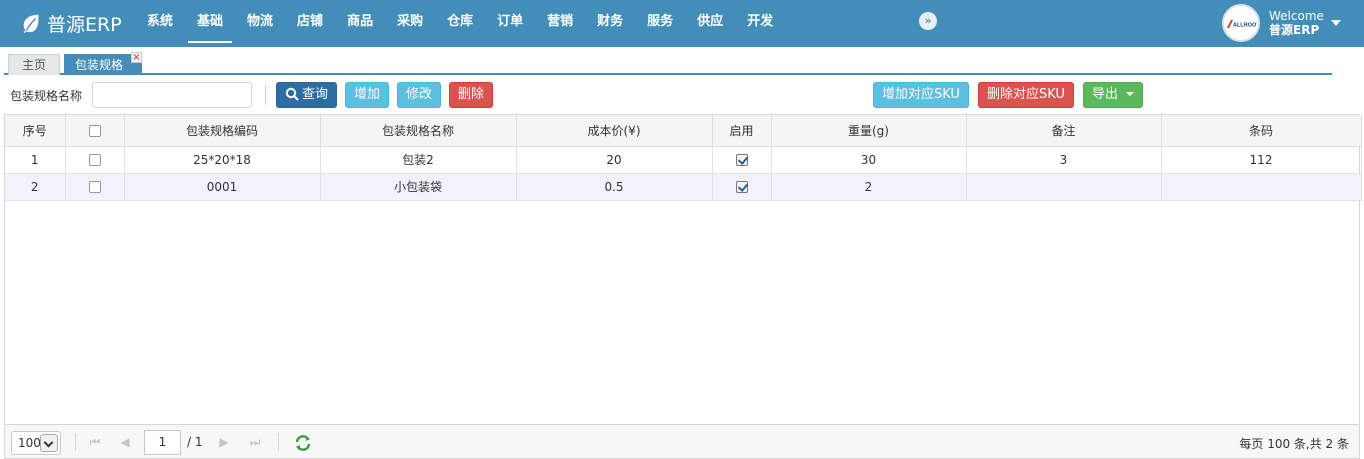  I want to click on query-button-label: 查询, so click(315, 94).